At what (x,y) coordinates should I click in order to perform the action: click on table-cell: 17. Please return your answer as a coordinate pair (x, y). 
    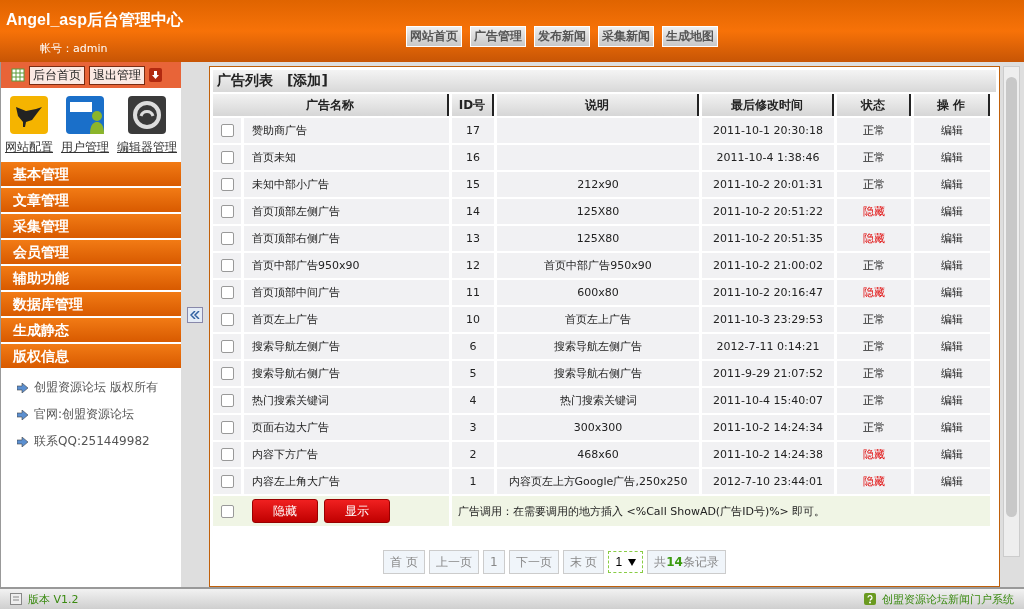
    Looking at the image, I should click on (473, 130).